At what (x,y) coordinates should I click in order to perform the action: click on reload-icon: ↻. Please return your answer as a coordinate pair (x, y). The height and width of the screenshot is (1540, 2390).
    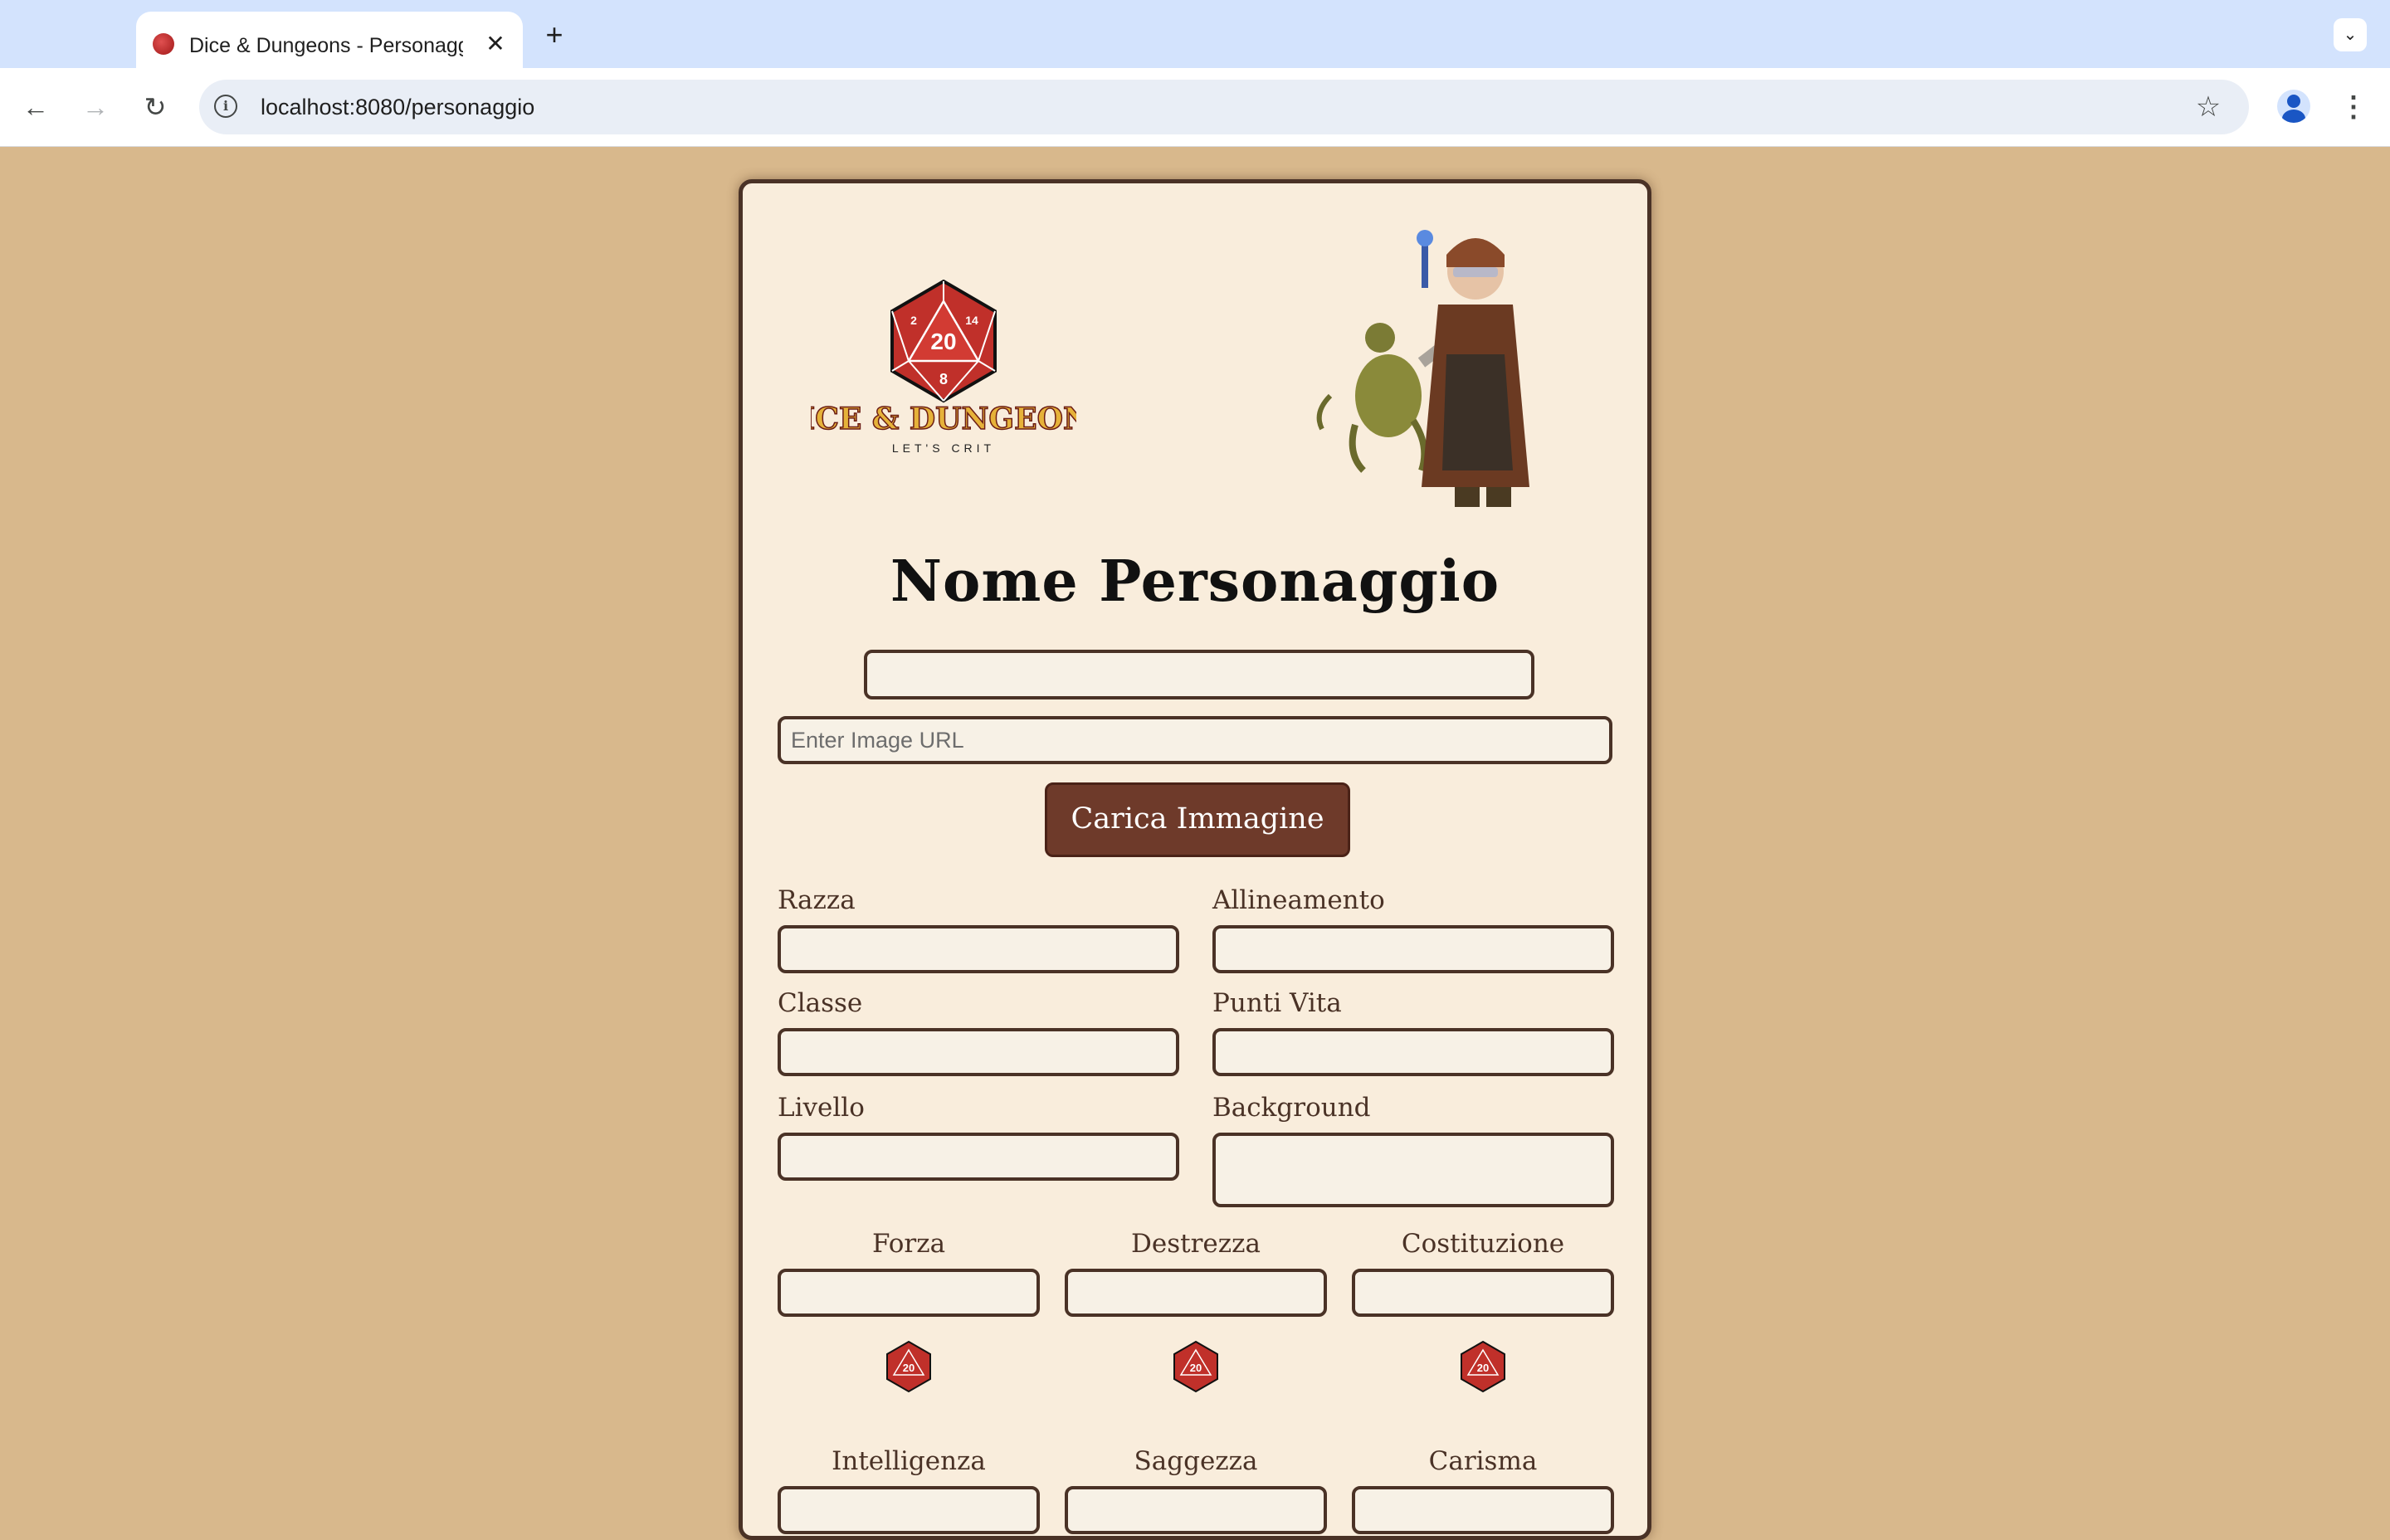
    Looking at the image, I should click on (155, 107).